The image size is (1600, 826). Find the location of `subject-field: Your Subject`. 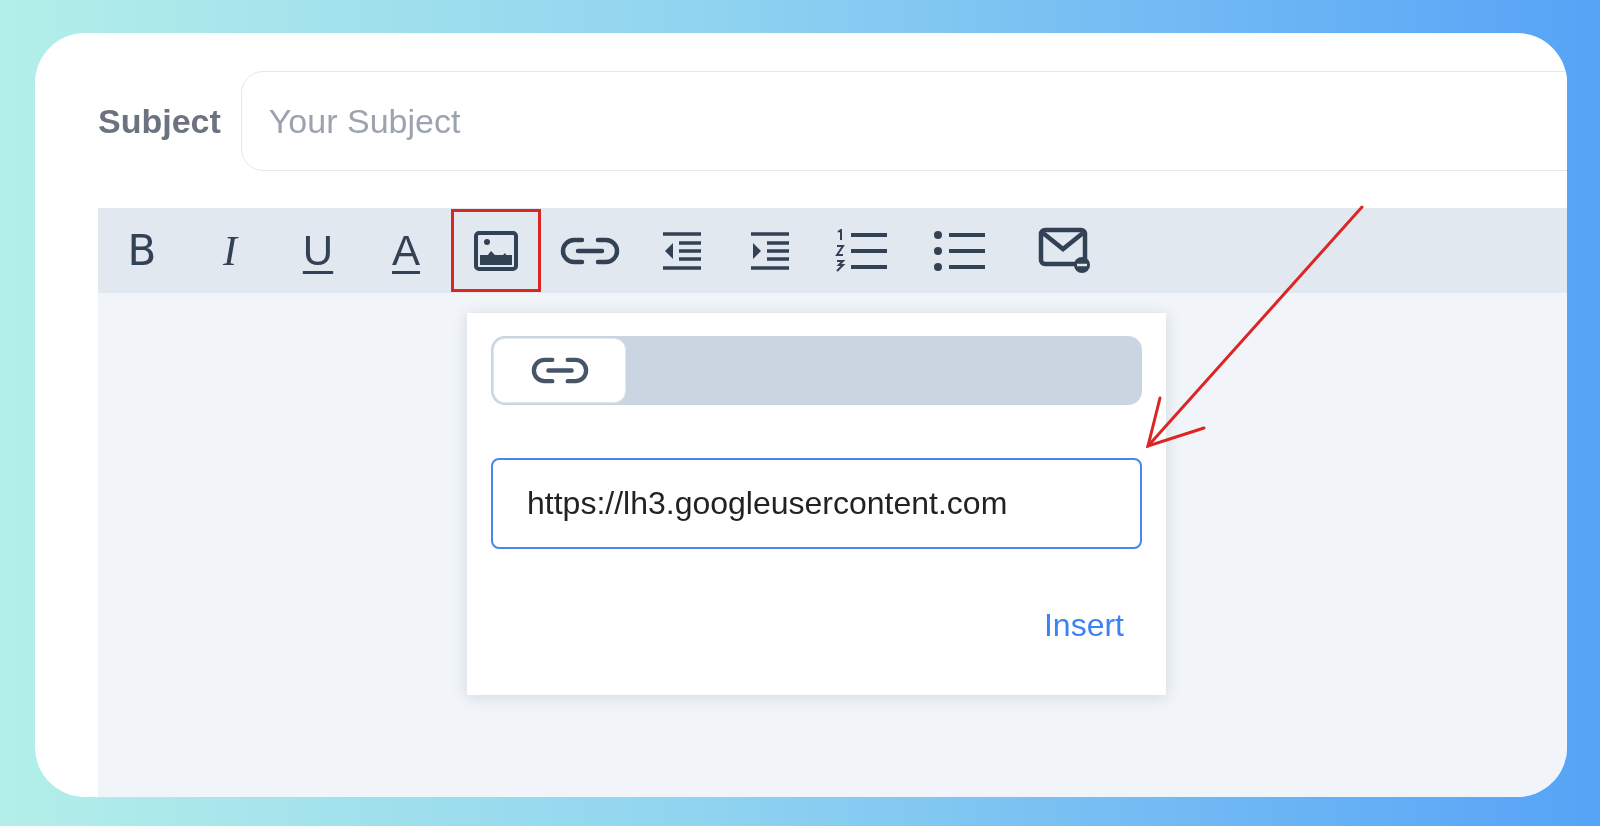

subject-field: Your Subject is located at coordinates (903, 121).